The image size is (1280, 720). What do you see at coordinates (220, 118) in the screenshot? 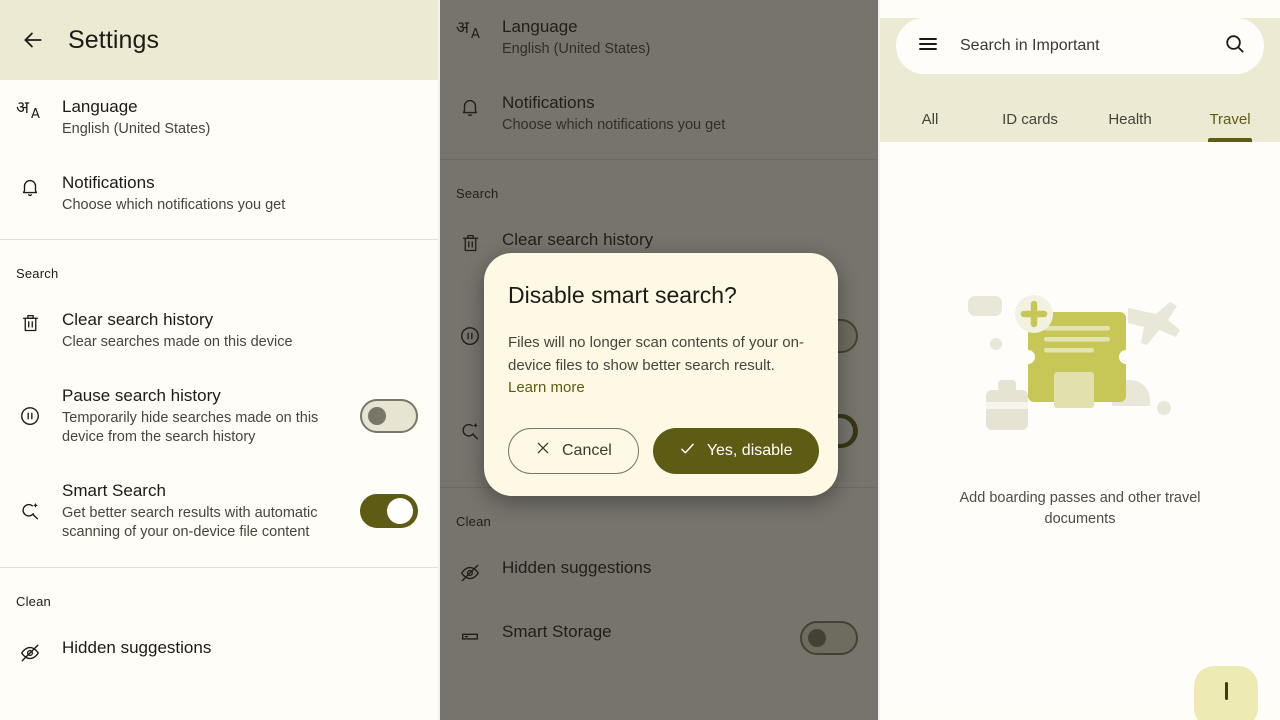
I see `setting-row-language: अA Language English (United States)` at bounding box center [220, 118].